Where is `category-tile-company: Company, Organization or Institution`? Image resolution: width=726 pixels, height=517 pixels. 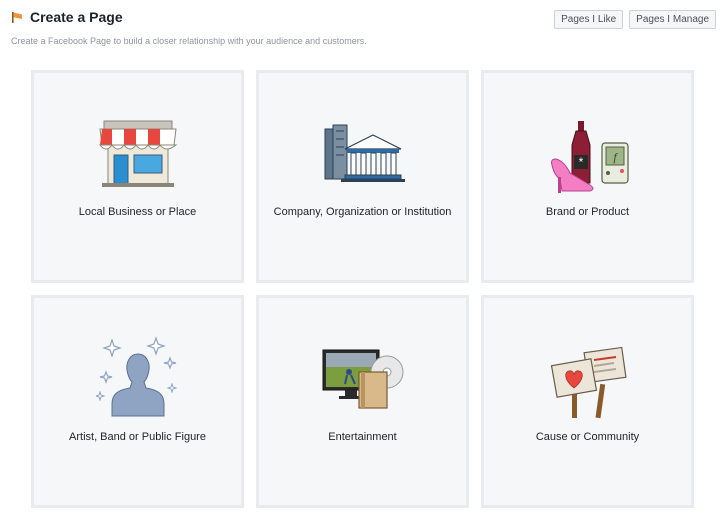 category-tile-company: Company, Organization or Institution is located at coordinates (362, 176).